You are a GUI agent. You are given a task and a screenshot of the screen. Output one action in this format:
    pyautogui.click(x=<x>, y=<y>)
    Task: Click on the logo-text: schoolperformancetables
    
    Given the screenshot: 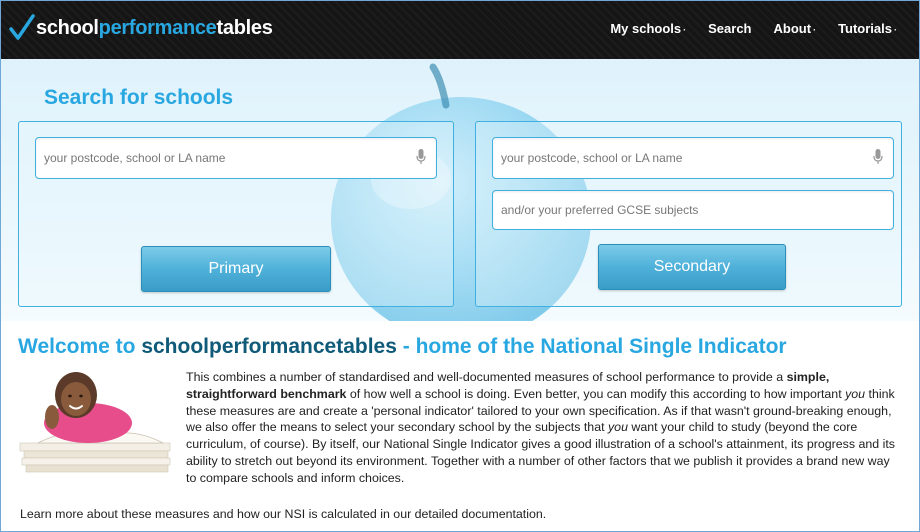 What is the action you would take?
    pyautogui.click(x=154, y=27)
    